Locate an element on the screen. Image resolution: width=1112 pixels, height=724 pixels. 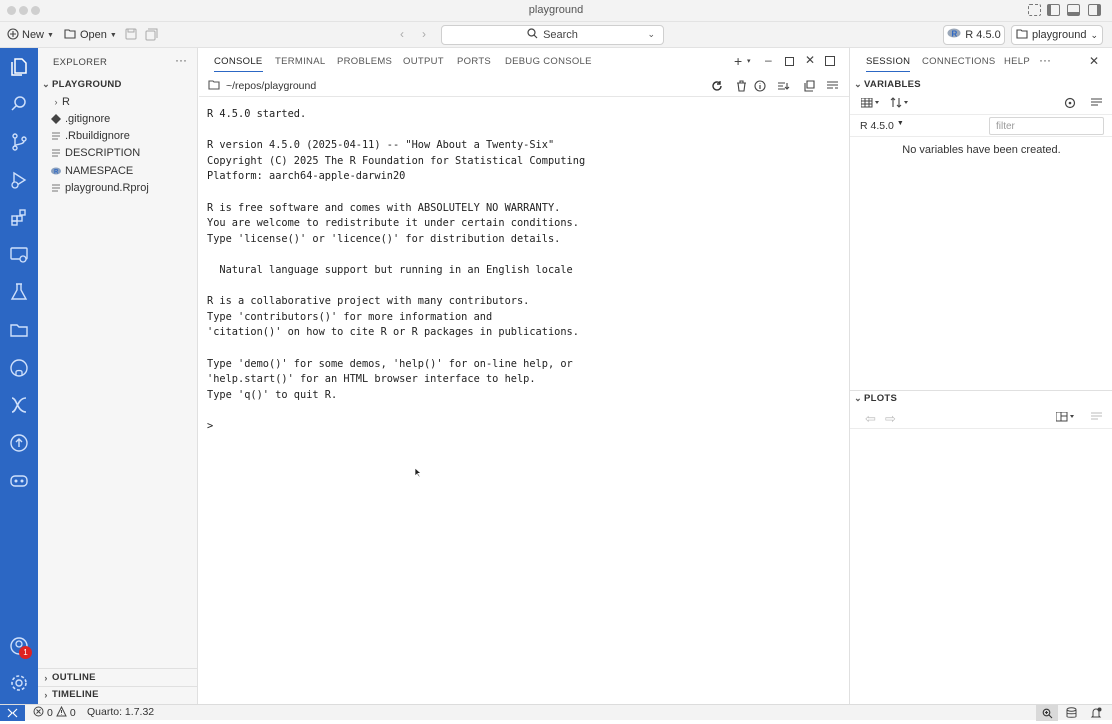
remote-indicator is located at coordinates (12, 713).